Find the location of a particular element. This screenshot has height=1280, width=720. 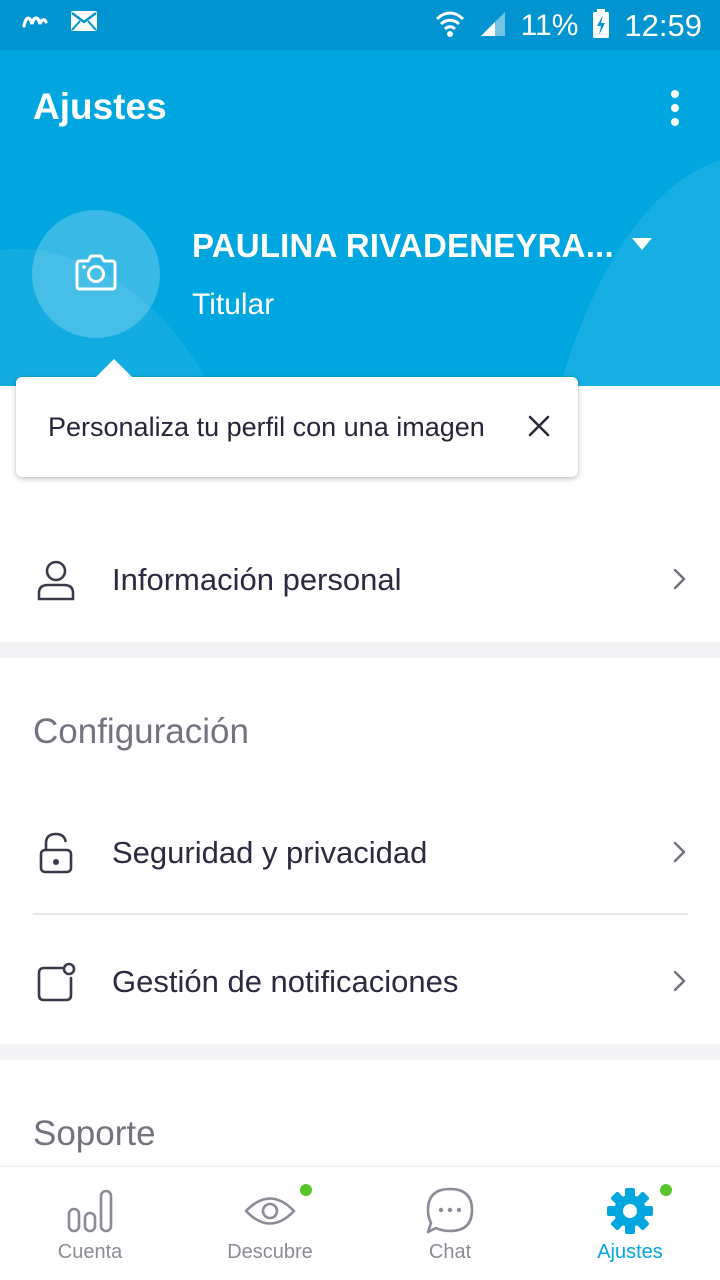

personal-info-item: Información personal is located at coordinates (360, 580).